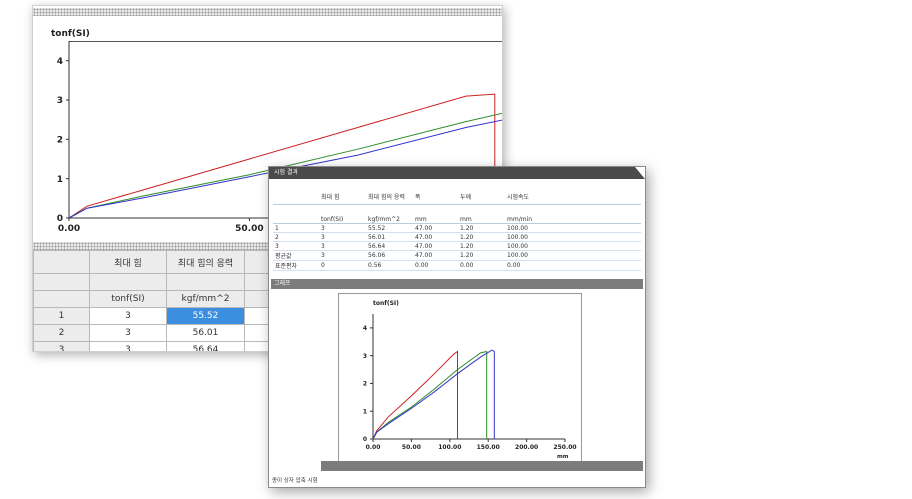 This screenshot has height=499, width=912. What do you see at coordinates (389, 197) in the screenshot?
I see `report-header-cell: 최대 힘의 응력` at bounding box center [389, 197].